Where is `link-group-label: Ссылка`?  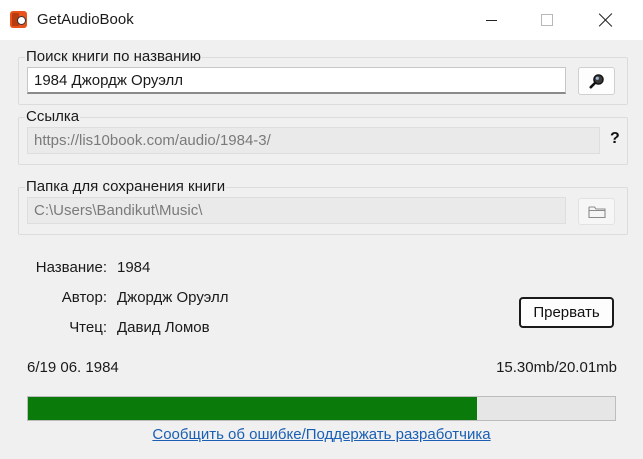
link-group-label: Ссылка is located at coordinates (53, 117).